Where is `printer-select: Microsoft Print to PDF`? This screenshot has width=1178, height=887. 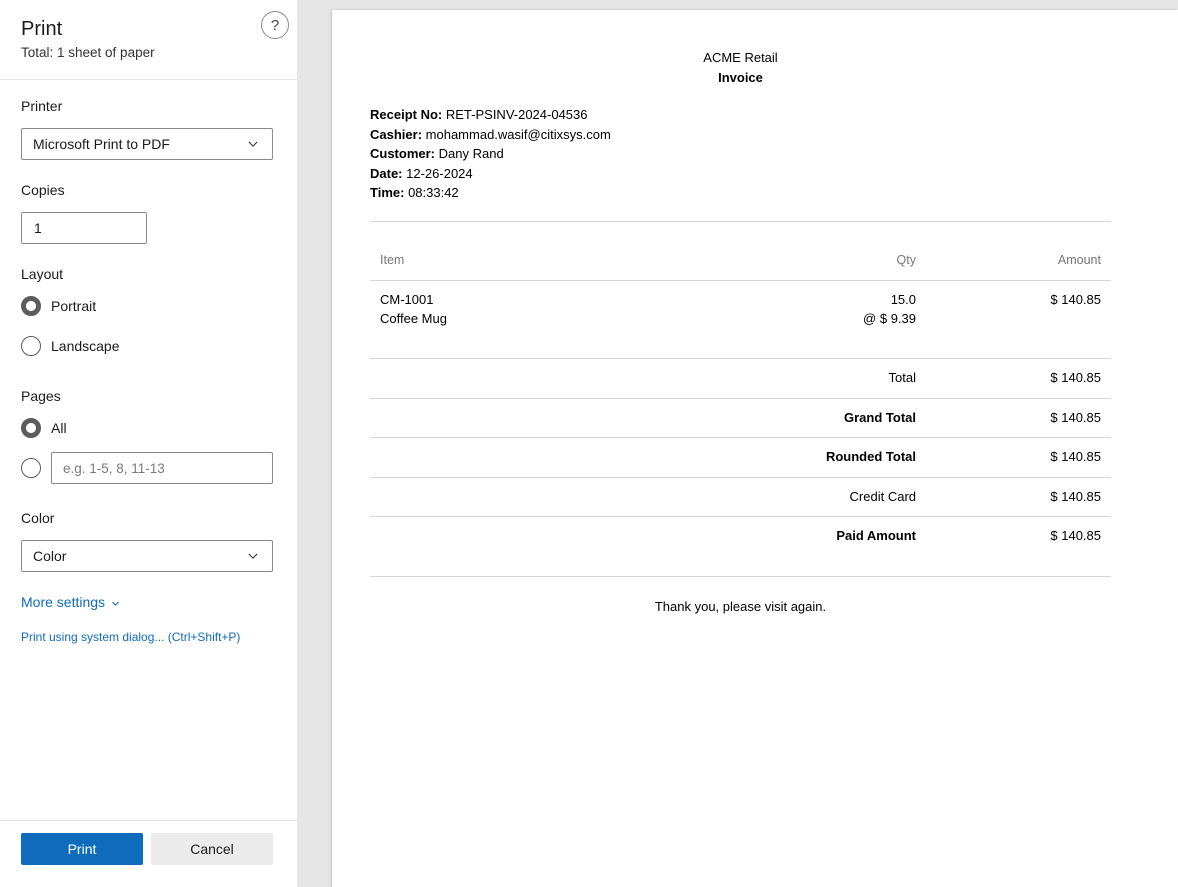
printer-select: Microsoft Print to PDF is located at coordinates (147, 144).